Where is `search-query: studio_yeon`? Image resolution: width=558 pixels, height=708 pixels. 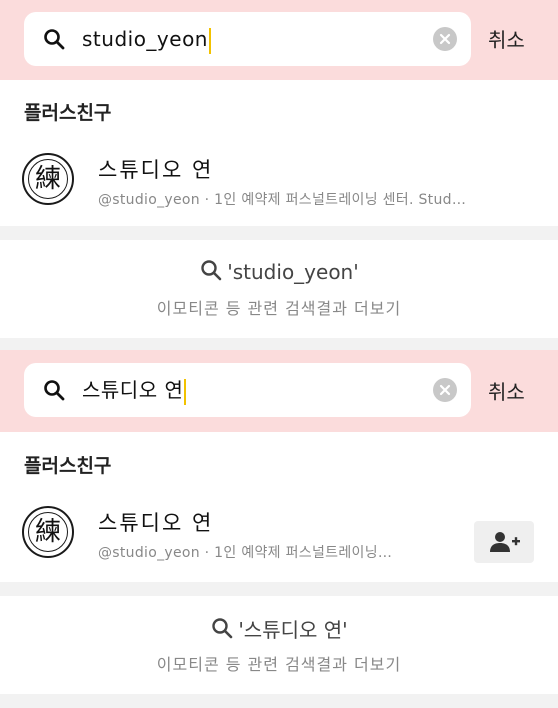
search-query: studio_yeon is located at coordinates (146, 39).